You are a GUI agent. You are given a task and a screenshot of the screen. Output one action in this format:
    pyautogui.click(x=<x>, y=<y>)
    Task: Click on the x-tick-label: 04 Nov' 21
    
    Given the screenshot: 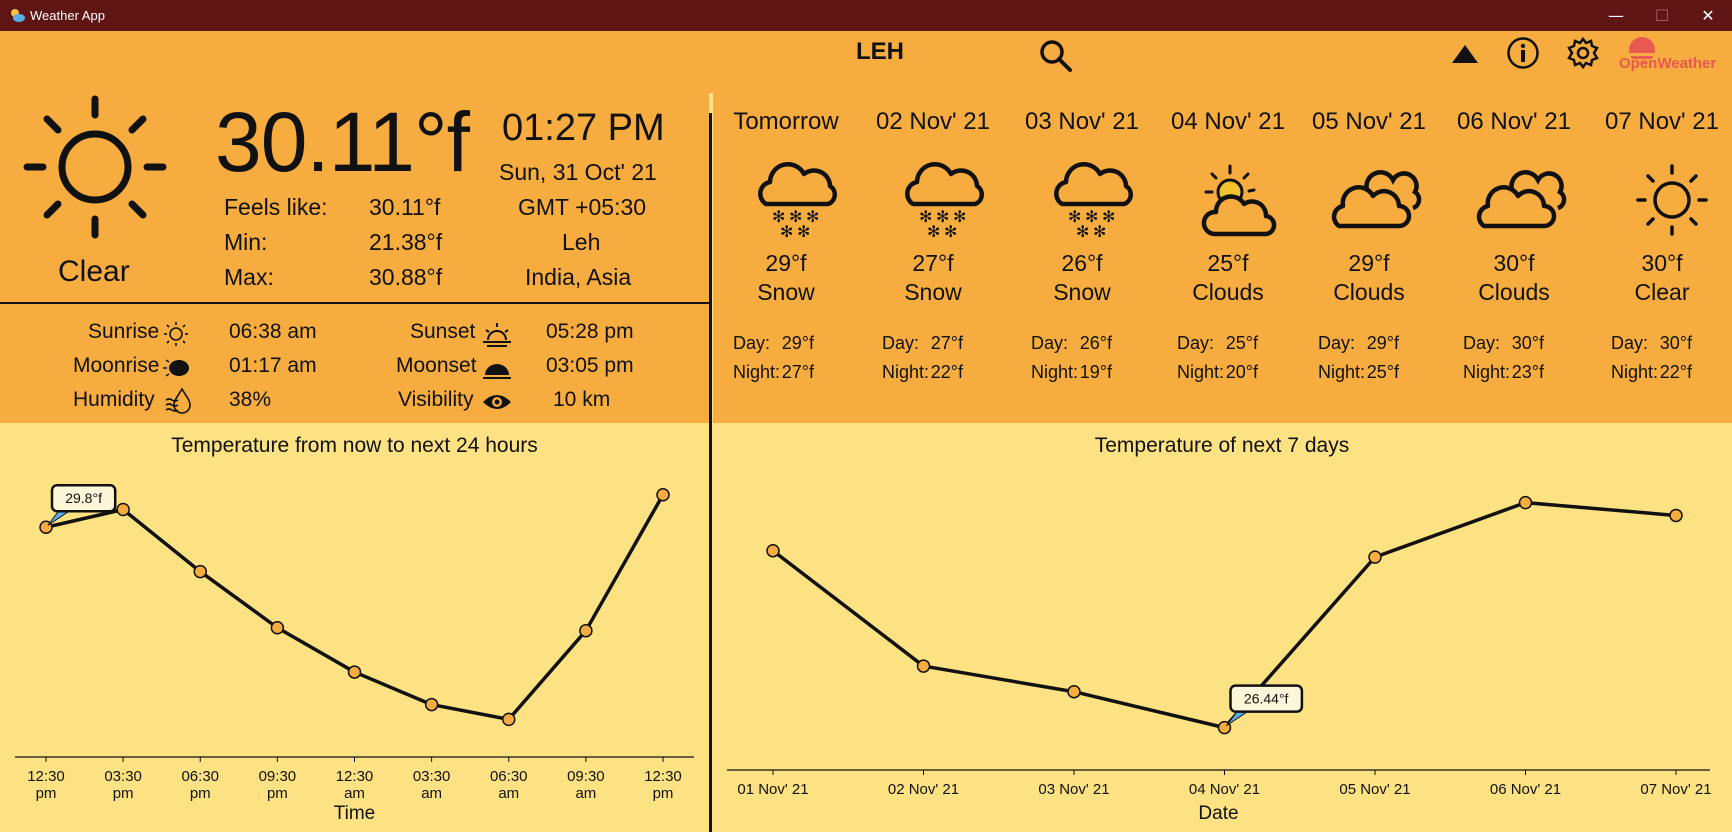 What is the action you would take?
    pyautogui.click(x=1224, y=789)
    